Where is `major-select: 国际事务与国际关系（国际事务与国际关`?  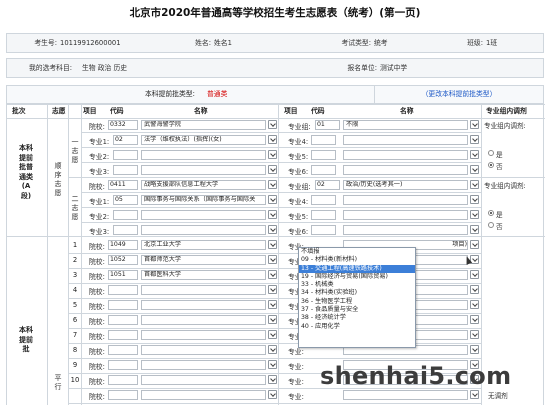
major-select: 国际事务与国际关系（国际事务与国际关 is located at coordinates (203, 200).